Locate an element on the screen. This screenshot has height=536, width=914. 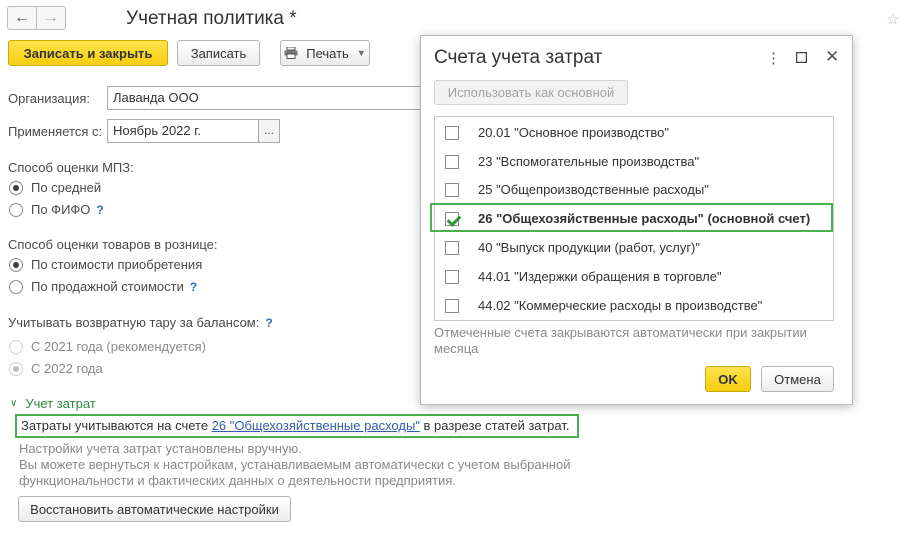
list-item: 20.01 "Основное производство" is located at coordinates (634, 132).